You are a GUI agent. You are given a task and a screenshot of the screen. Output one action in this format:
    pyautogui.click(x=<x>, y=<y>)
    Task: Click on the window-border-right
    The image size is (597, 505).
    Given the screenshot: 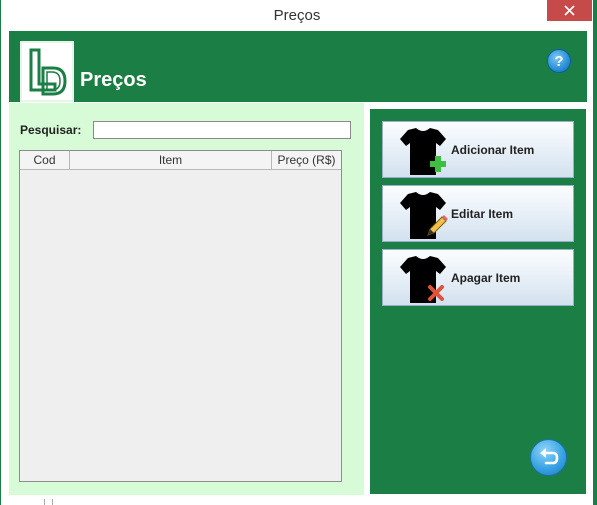 What is the action you would take?
    pyautogui.click(x=595, y=252)
    